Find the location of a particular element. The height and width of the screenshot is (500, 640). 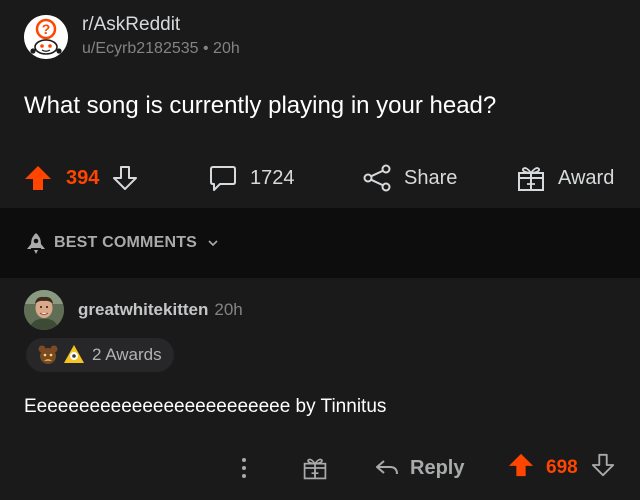

reply-button: Reply is located at coordinates (419, 468).